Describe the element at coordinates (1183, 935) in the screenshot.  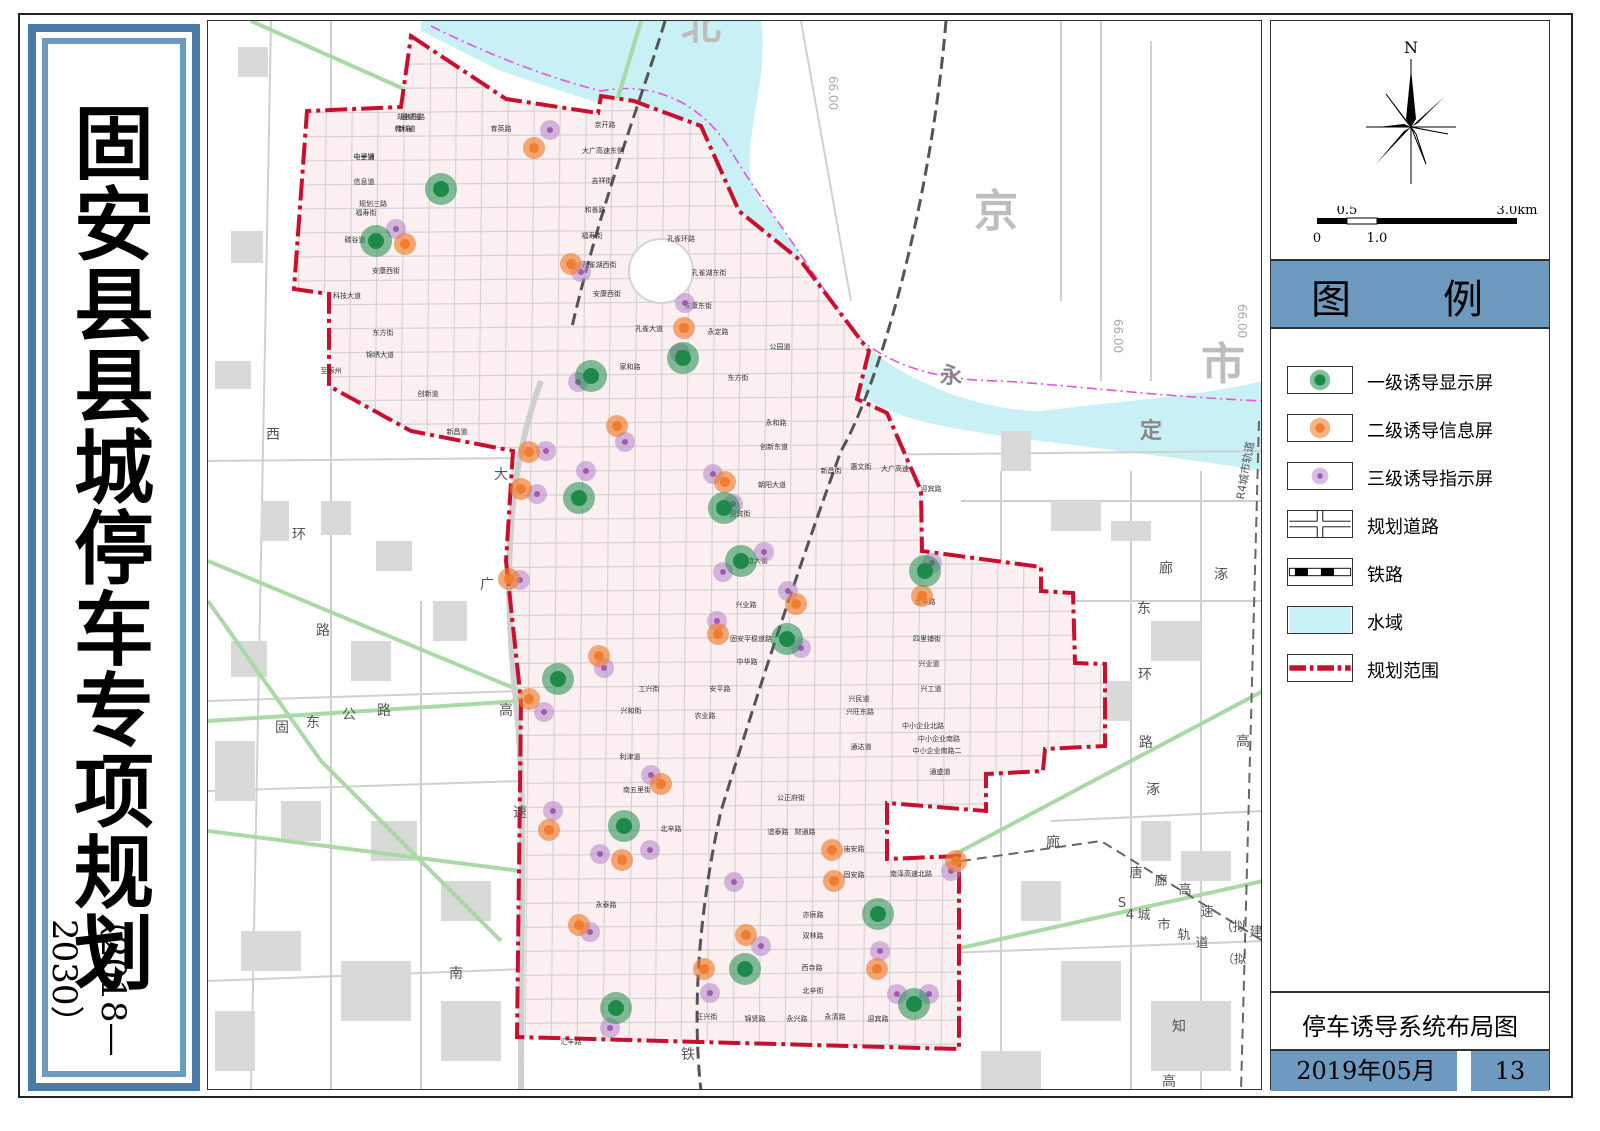
I see `label-s4-4: 轨` at that location.